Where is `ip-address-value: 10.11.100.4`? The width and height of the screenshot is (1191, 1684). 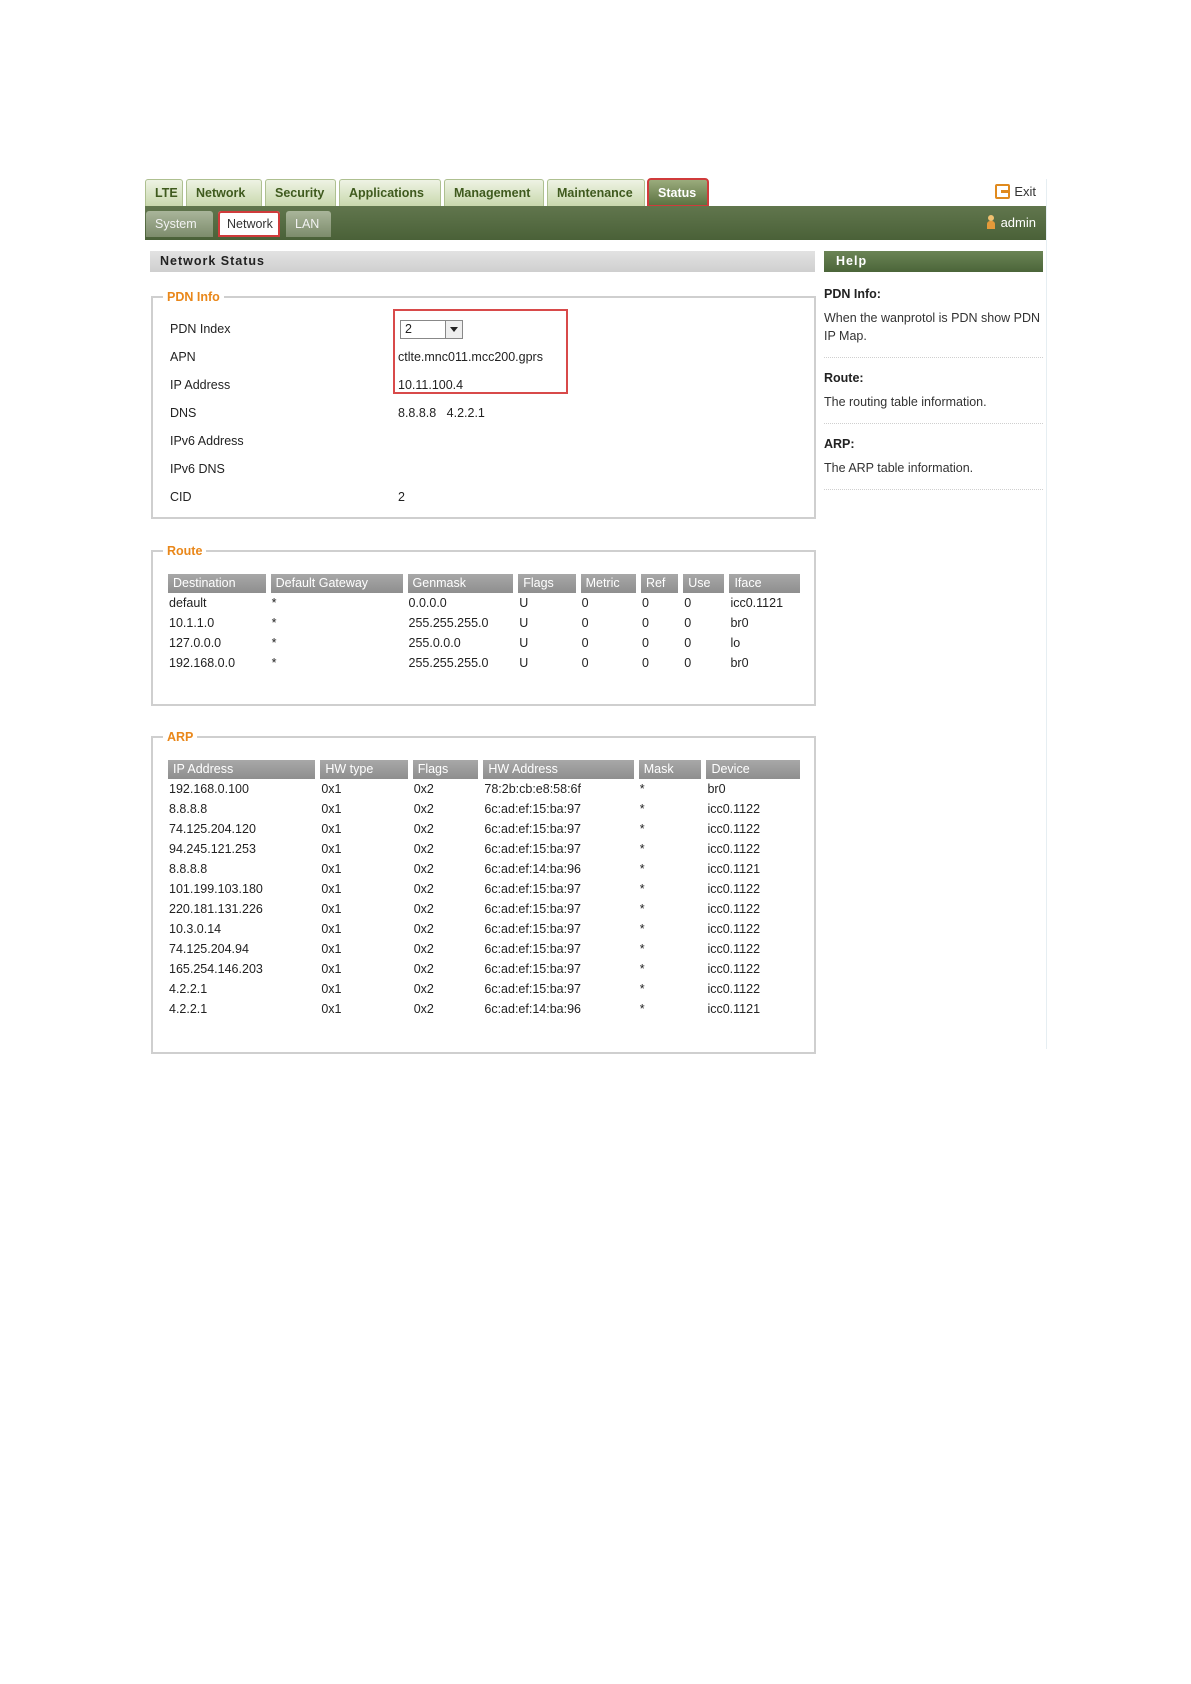
ip-address-value: 10.11.100.4 is located at coordinates (431, 385).